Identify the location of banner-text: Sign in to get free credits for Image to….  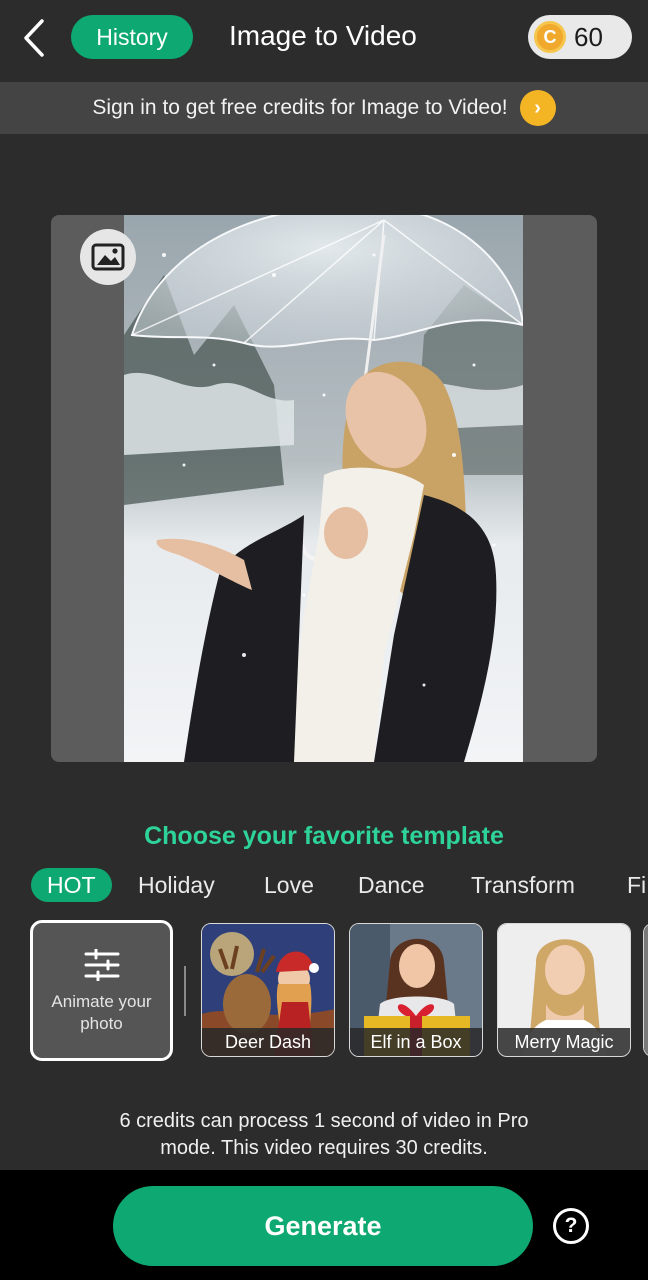
(300, 107).